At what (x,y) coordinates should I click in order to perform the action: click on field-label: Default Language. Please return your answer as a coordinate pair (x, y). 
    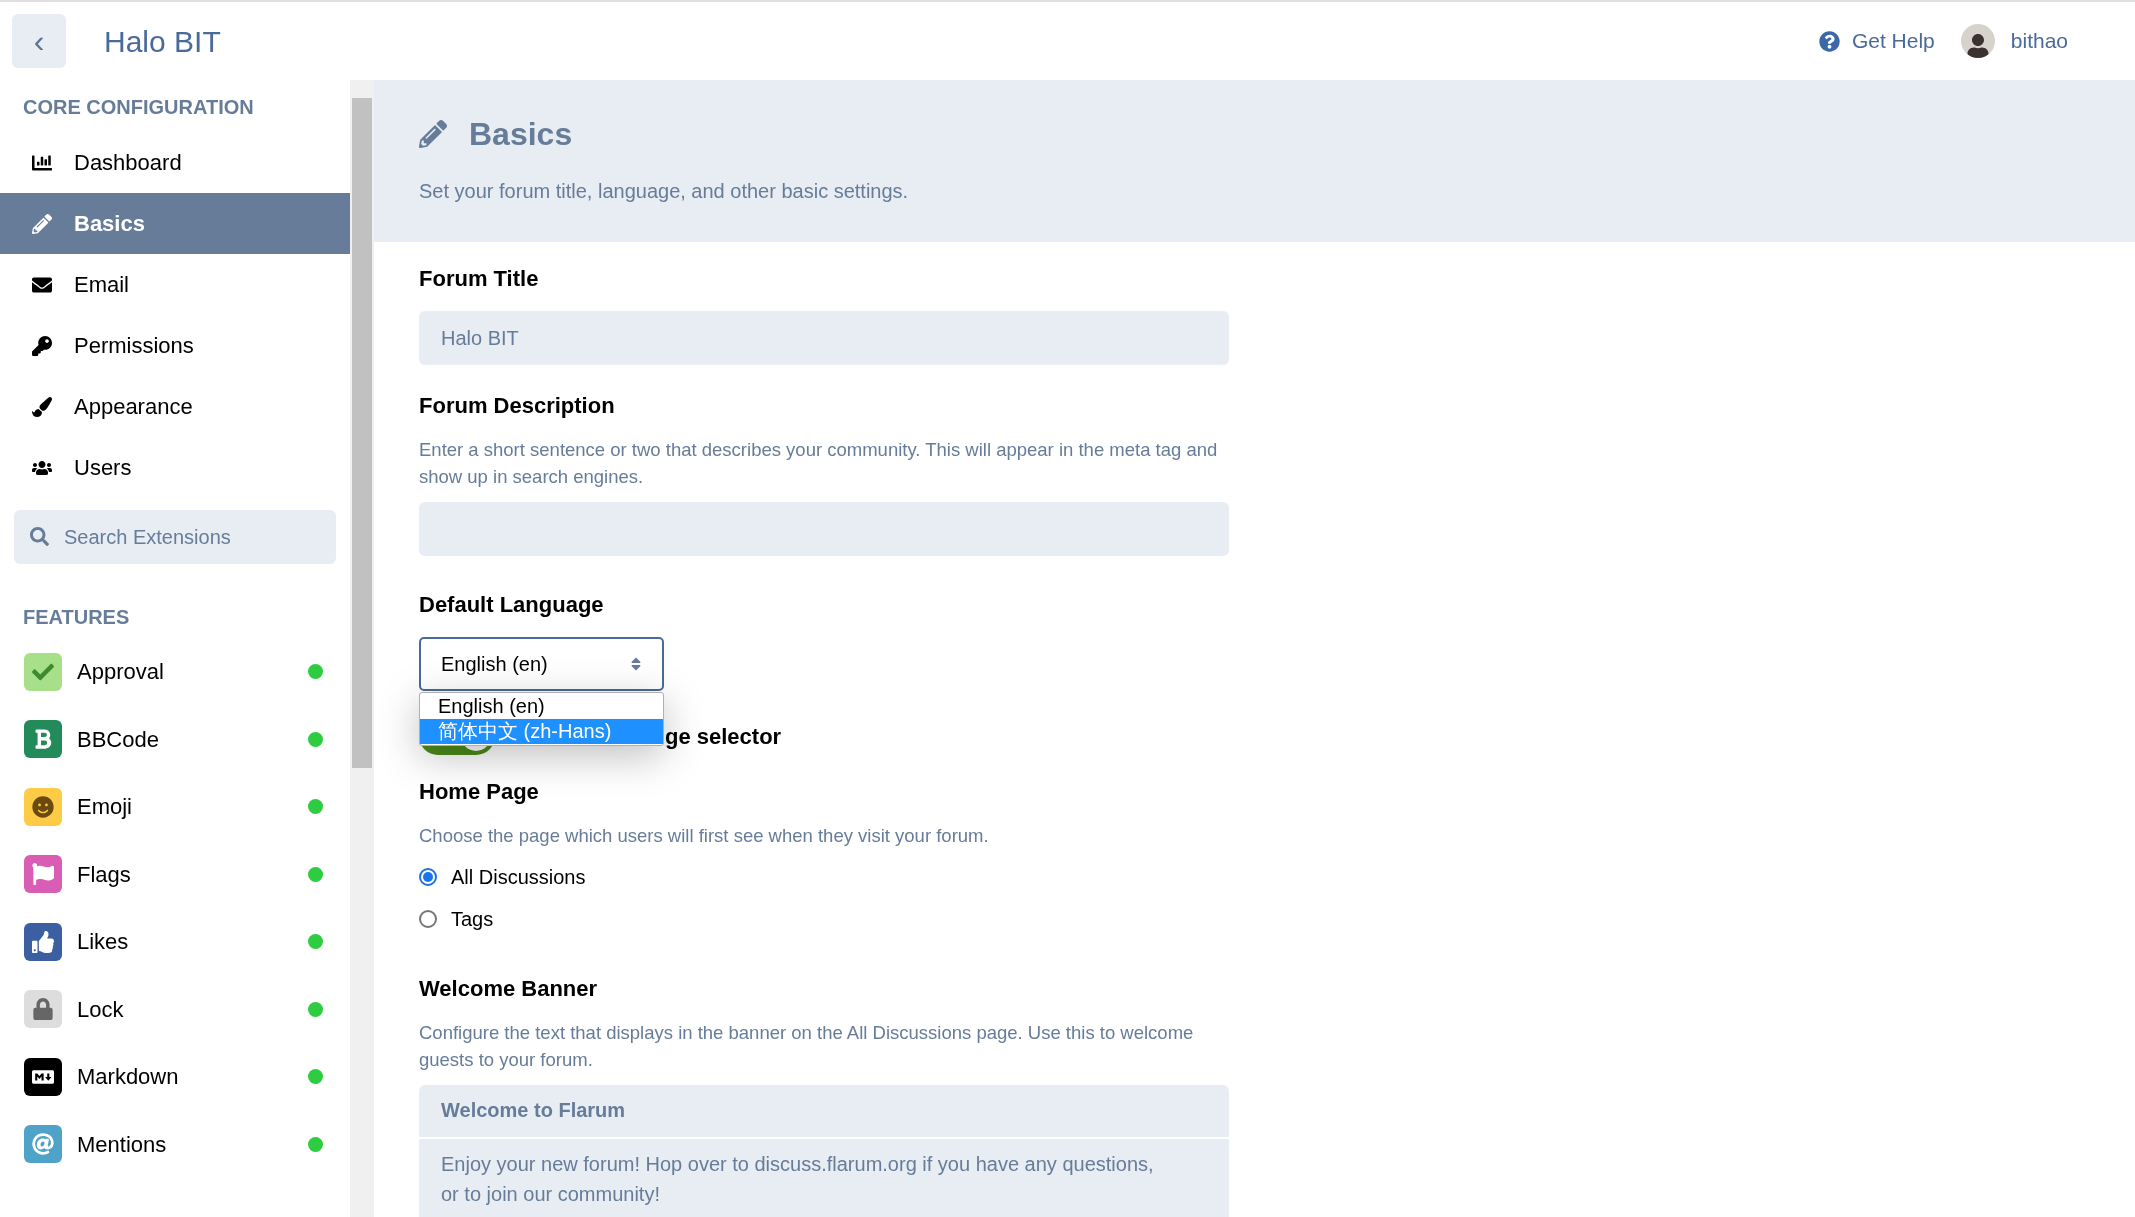
    Looking at the image, I should click on (512, 605).